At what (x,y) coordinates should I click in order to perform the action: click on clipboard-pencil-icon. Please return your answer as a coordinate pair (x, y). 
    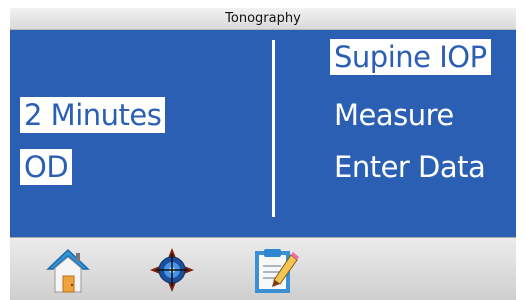
    Looking at the image, I should click on (277, 271).